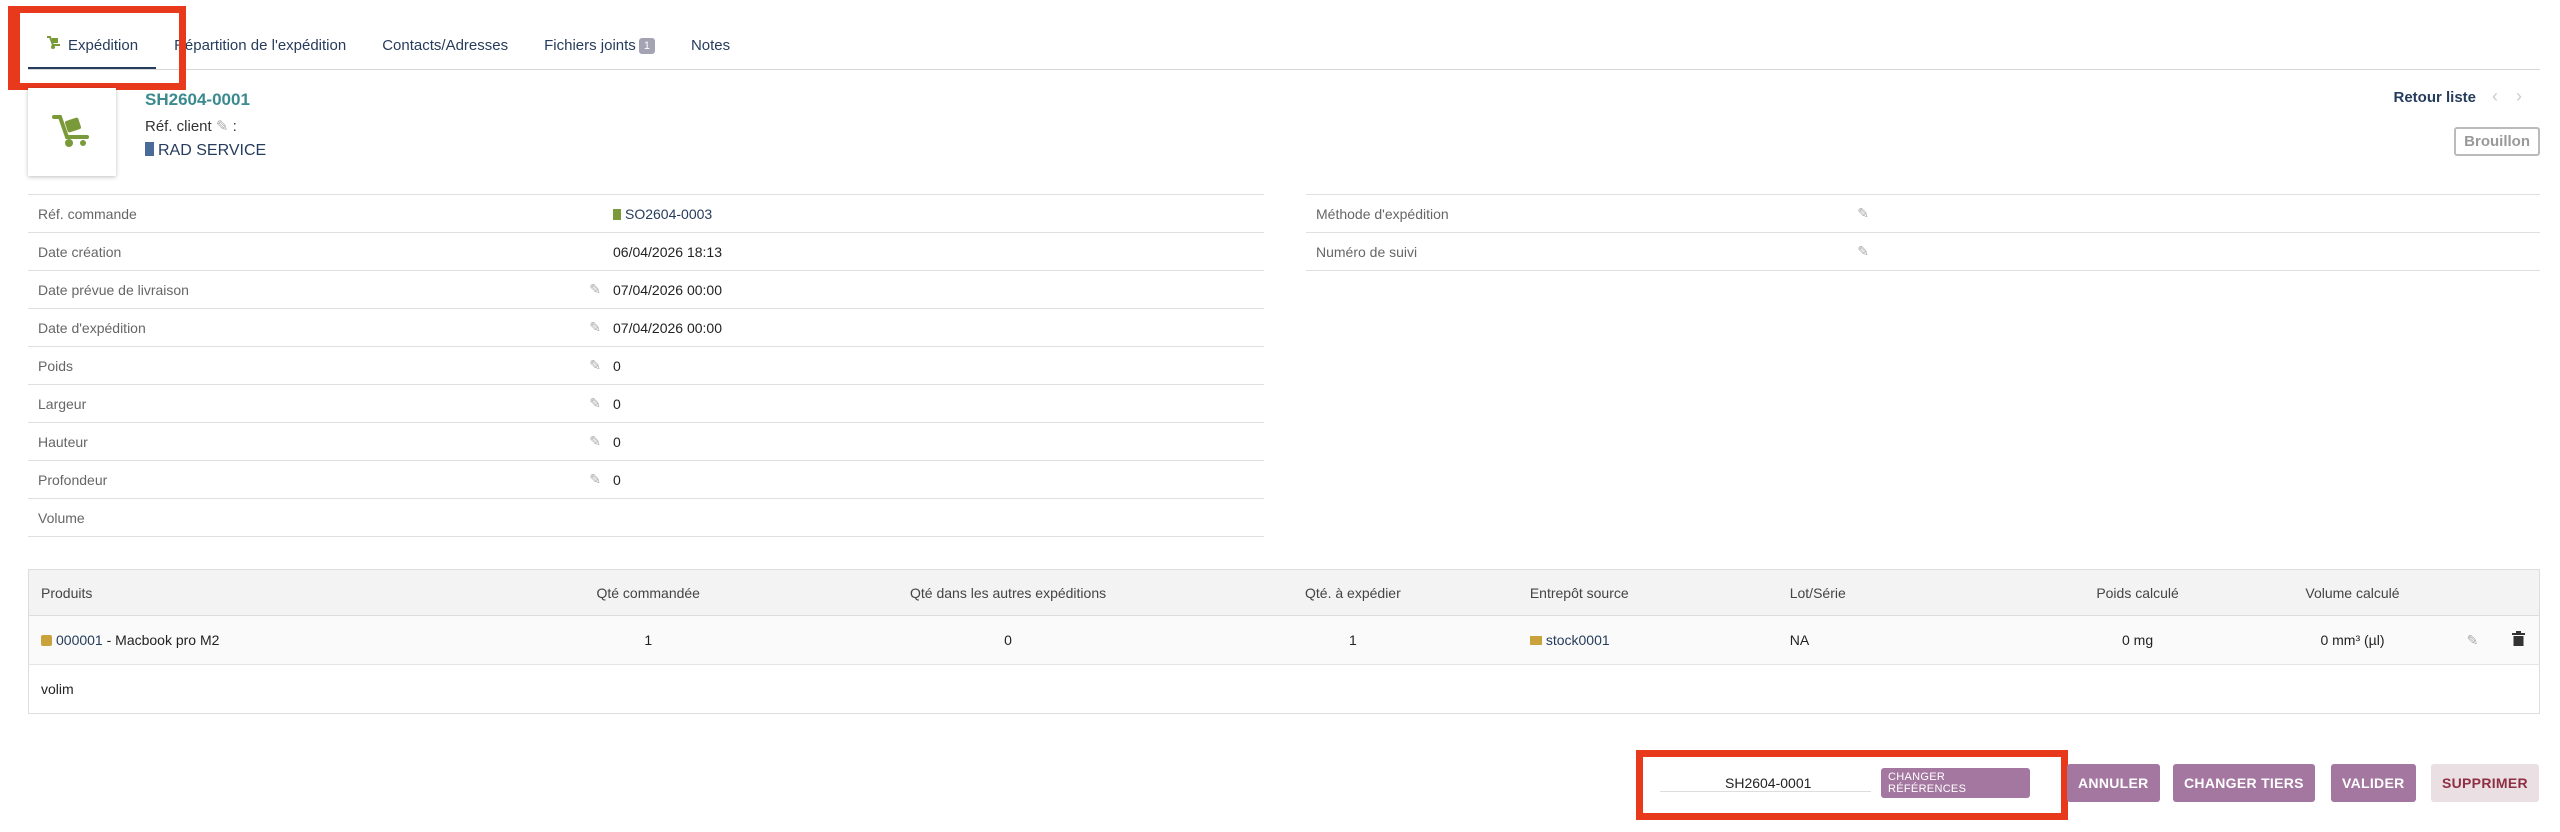 This screenshot has height=832, width=2560. What do you see at coordinates (938, 213) in the screenshot?
I see `order-ref-link: SO2604-0003` at bounding box center [938, 213].